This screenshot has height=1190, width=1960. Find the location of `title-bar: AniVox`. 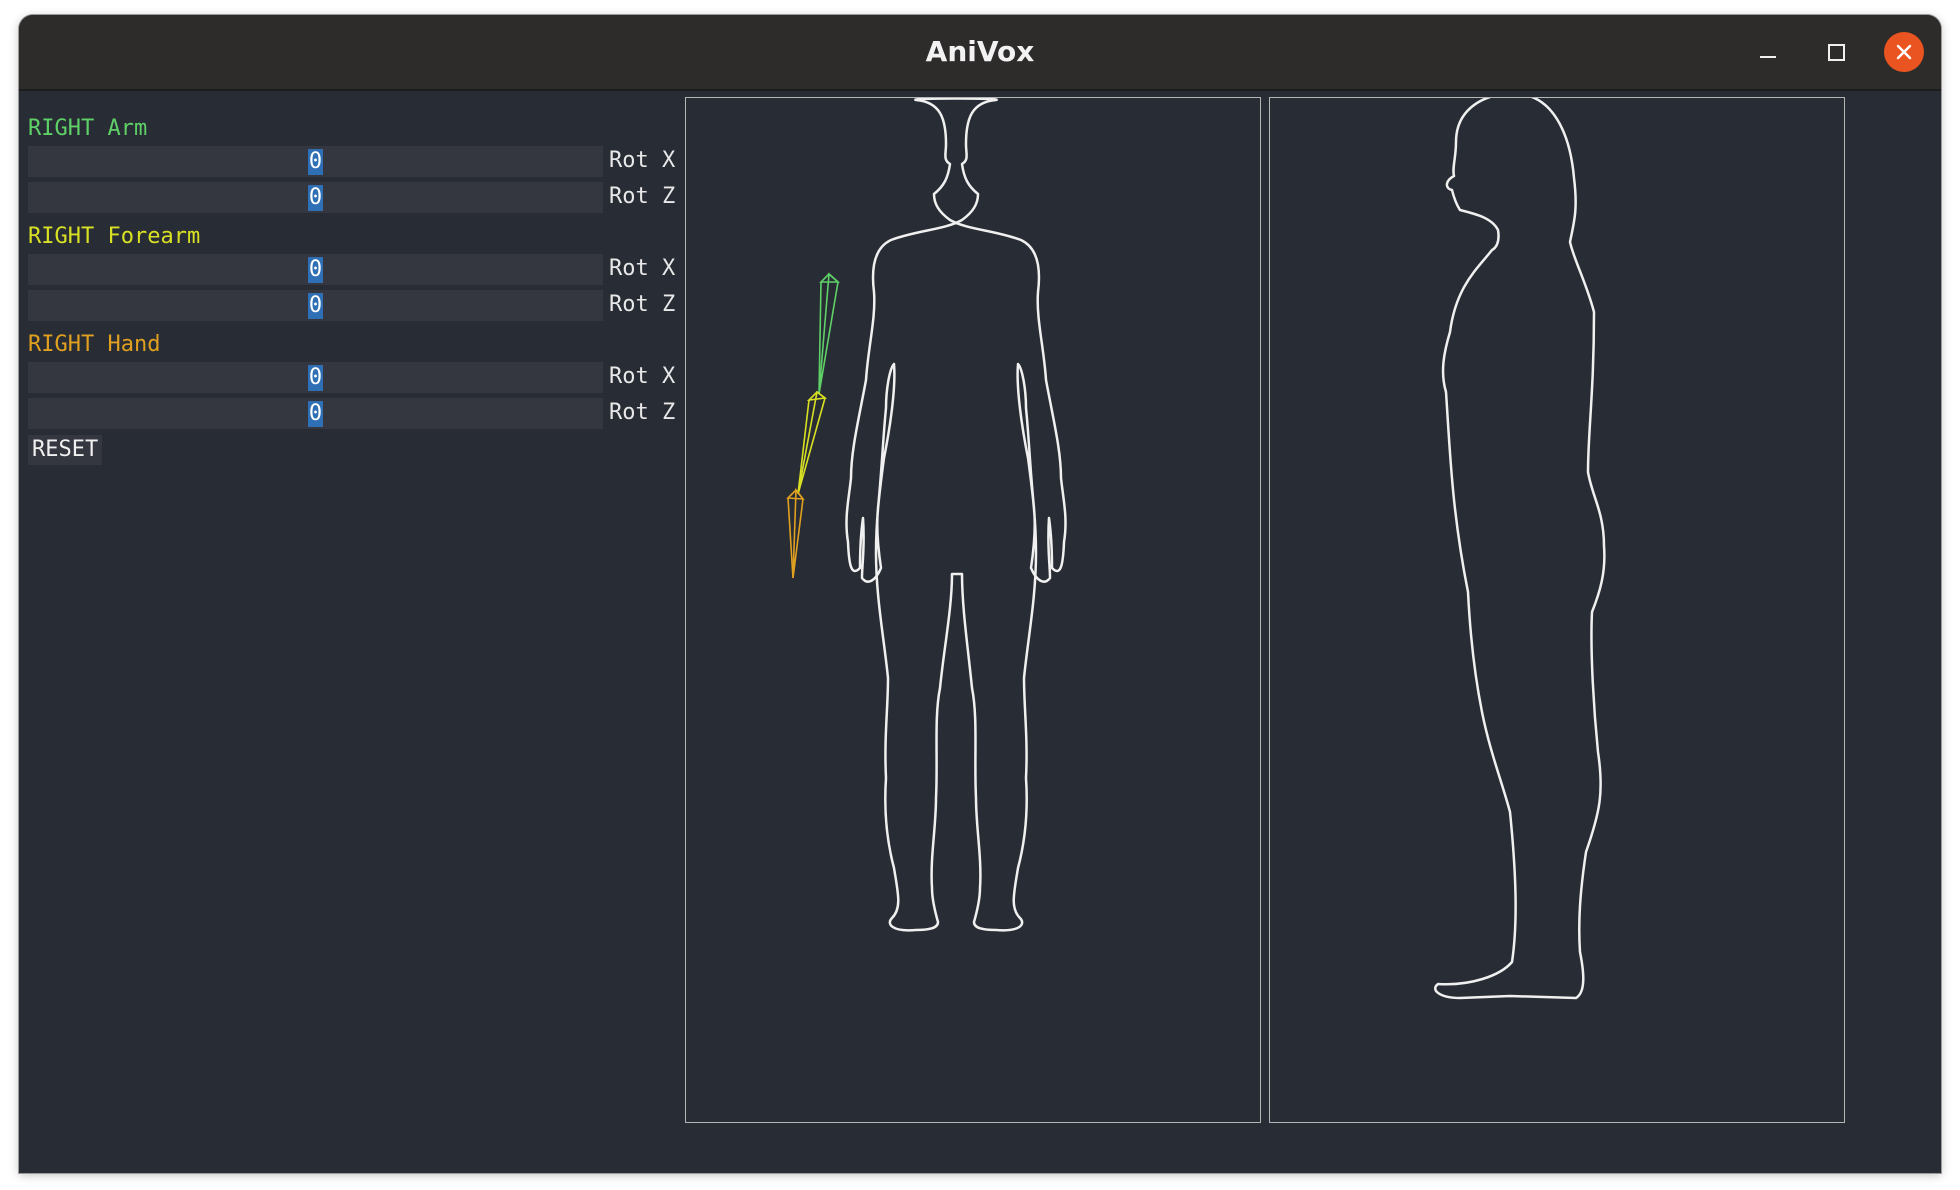

title-bar: AniVox is located at coordinates (980, 53).